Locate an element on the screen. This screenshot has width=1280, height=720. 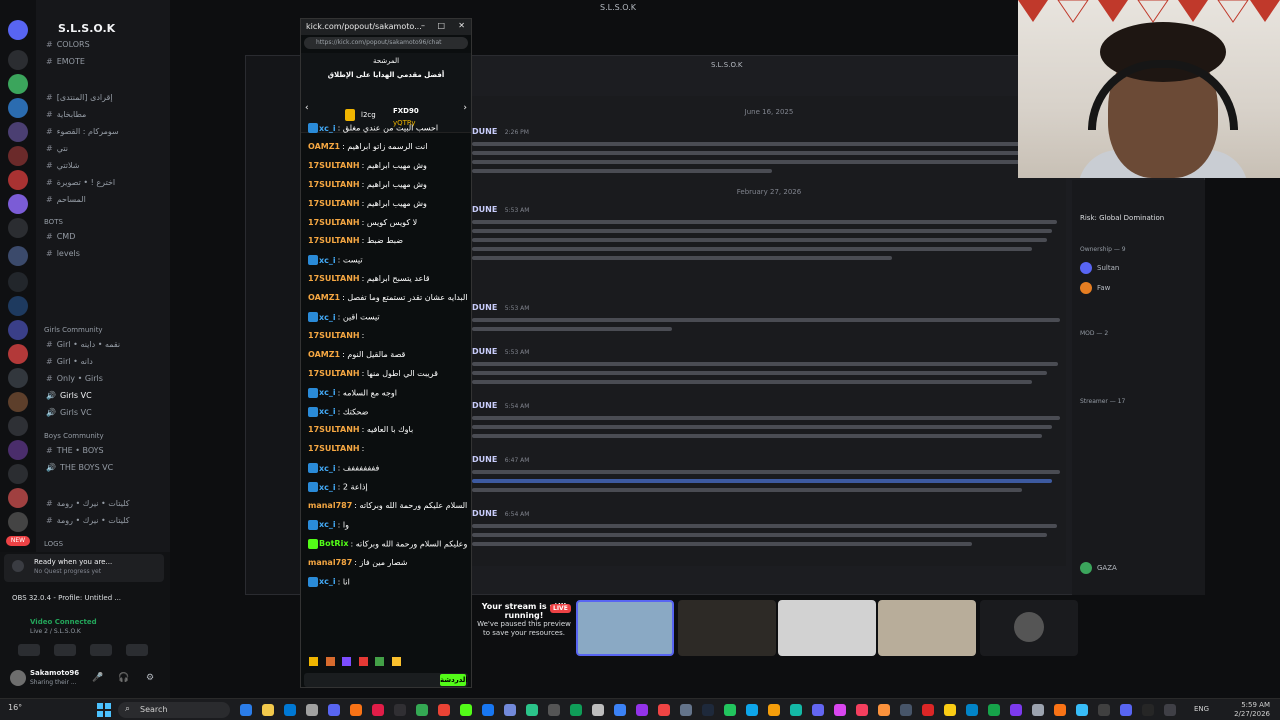
channel-item: # سومركام : القصوء is located at coordinates (82, 131).